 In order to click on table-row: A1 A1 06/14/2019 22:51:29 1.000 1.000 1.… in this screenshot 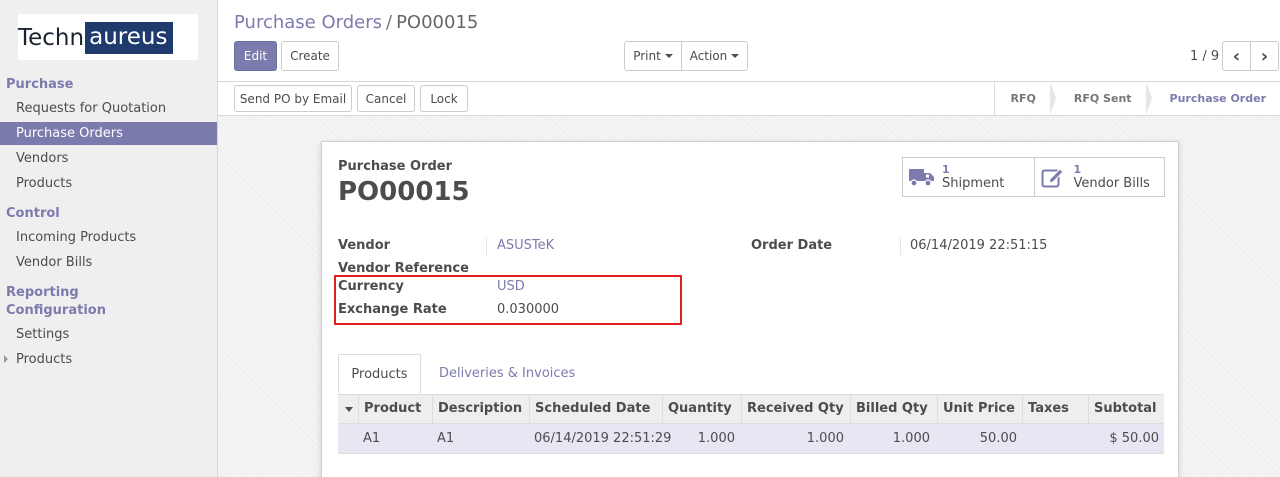, I will do `click(751, 439)`.